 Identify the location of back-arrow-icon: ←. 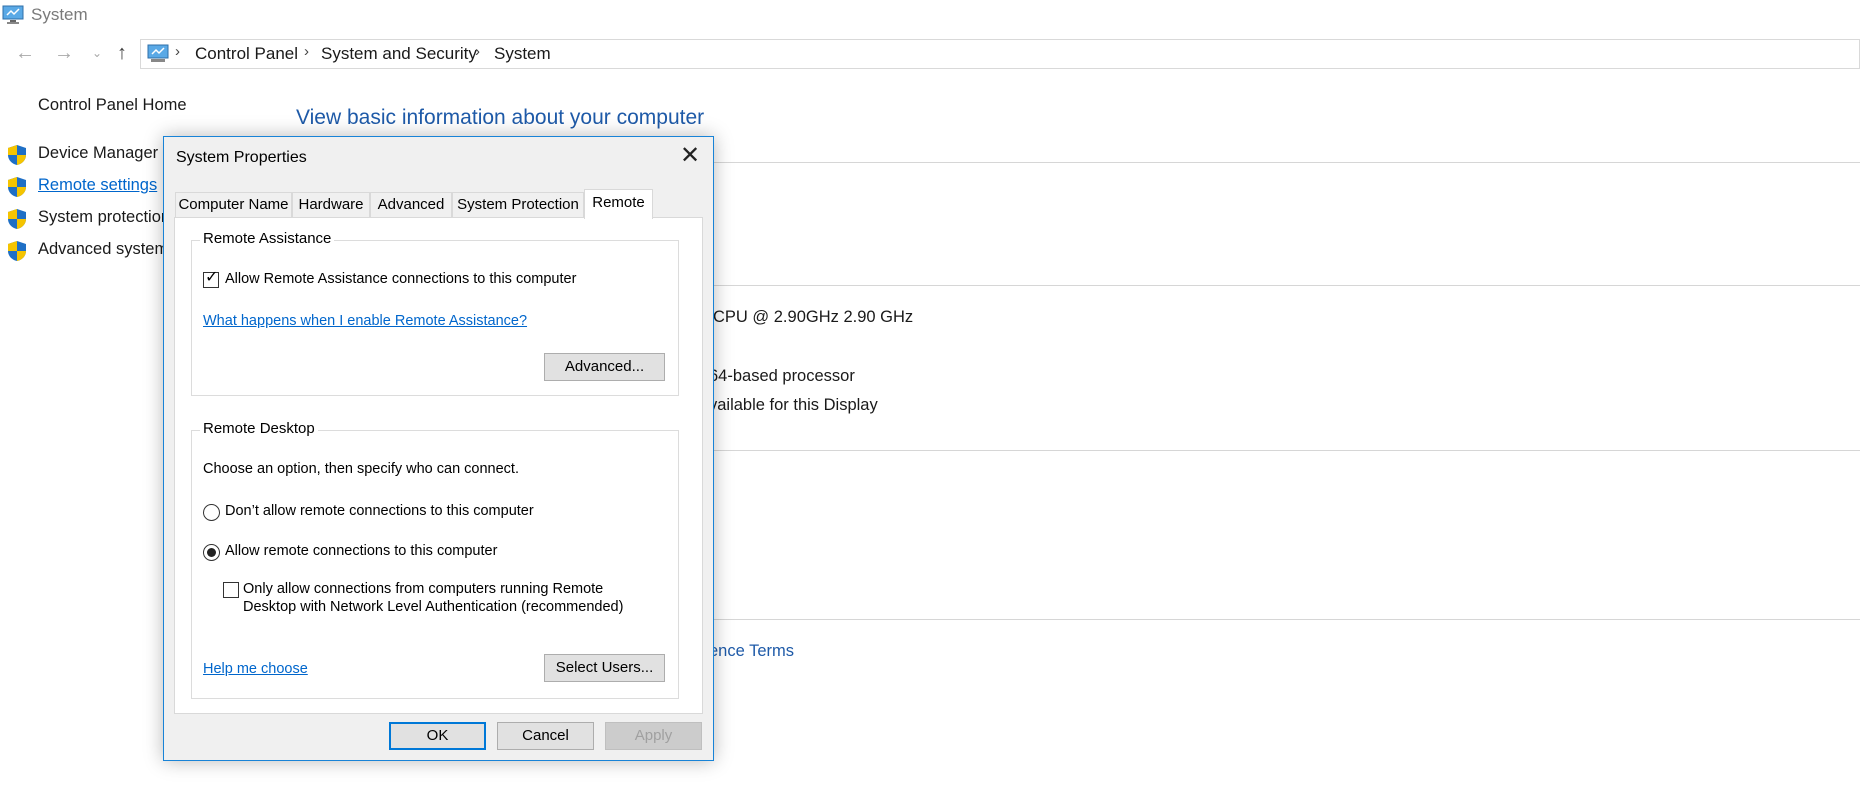
(25, 54).